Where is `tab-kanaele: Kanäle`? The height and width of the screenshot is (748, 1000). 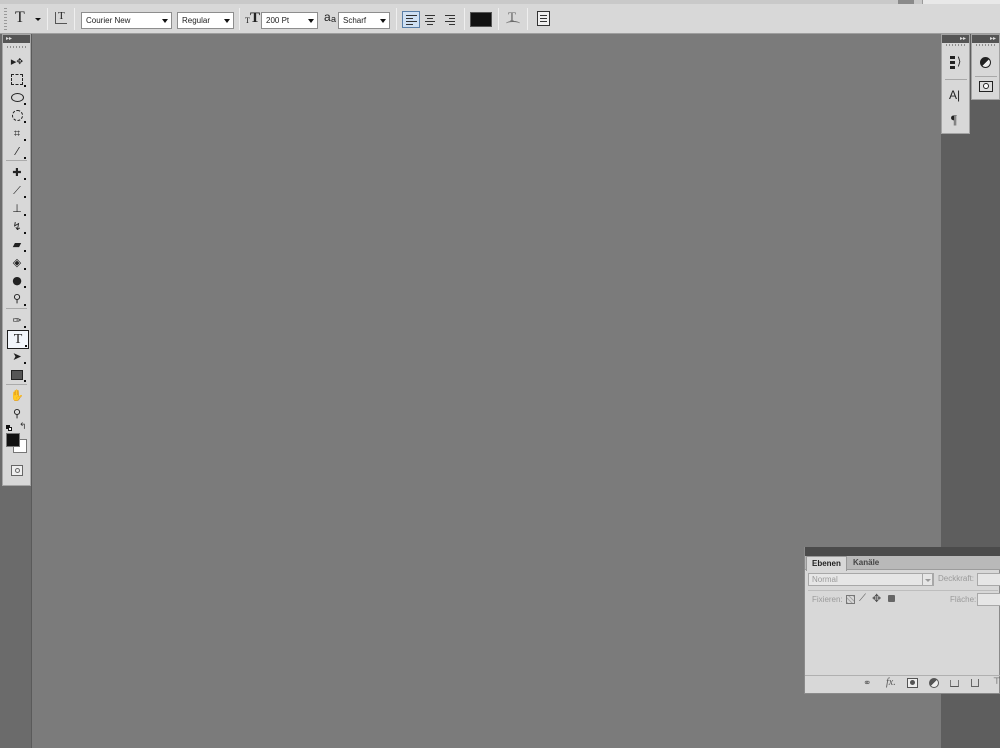
tab-kanaele: Kanäle is located at coordinates (866, 563).